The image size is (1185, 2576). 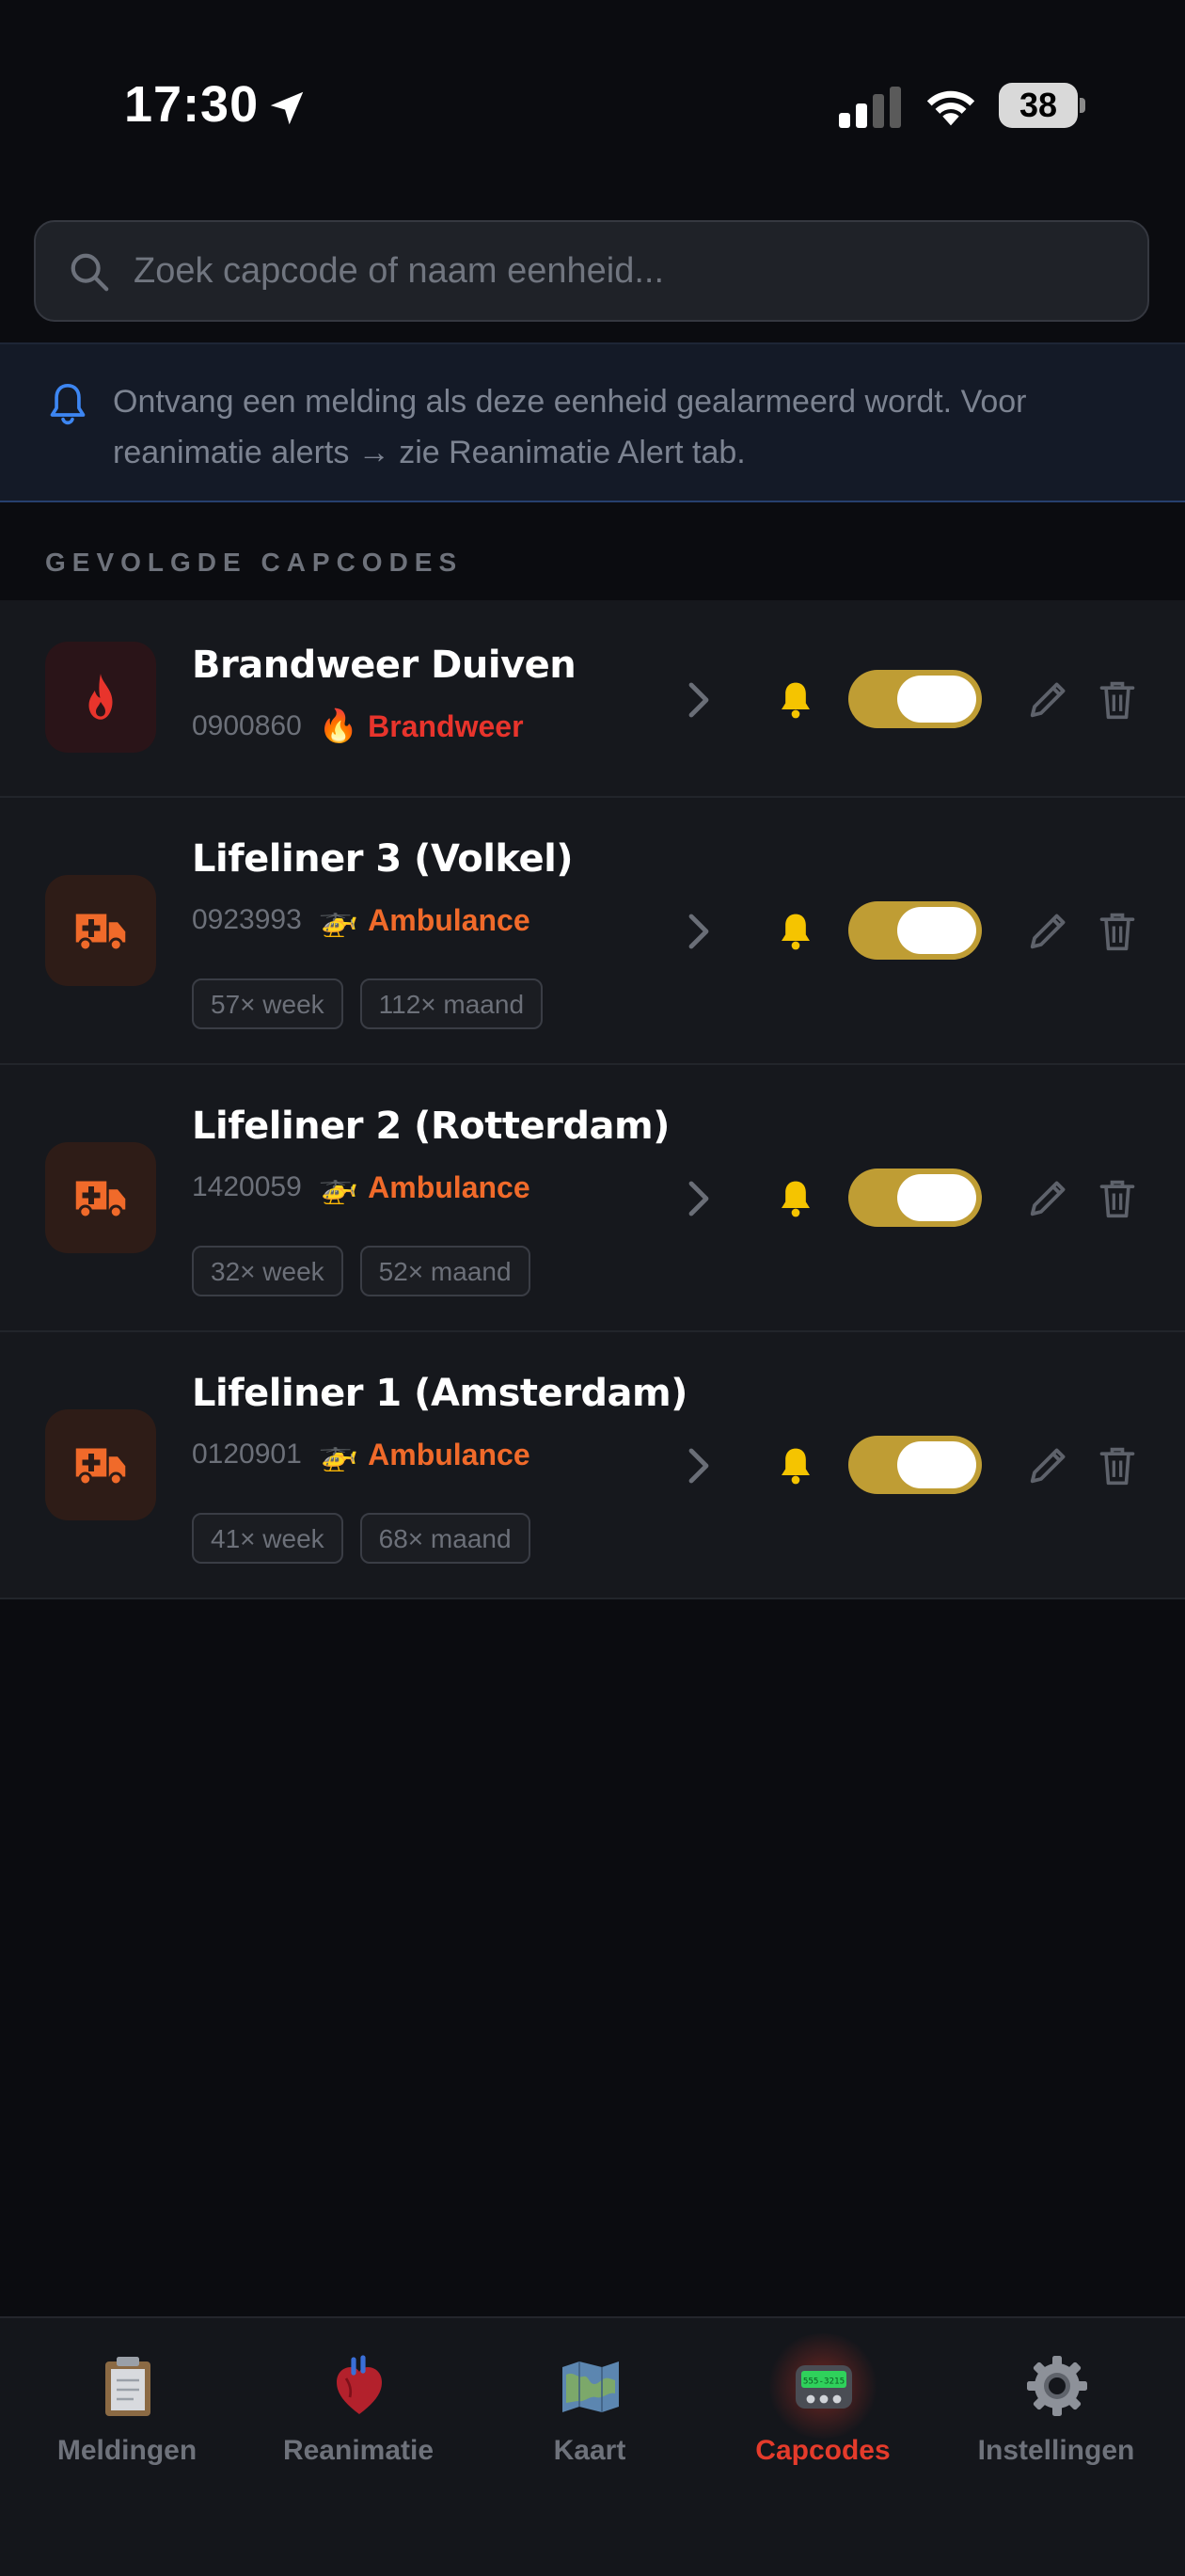 What do you see at coordinates (384, 665) in the screenshot?
I see `unit-name: Brandweer Duiven` at bounding box center [384, 665].